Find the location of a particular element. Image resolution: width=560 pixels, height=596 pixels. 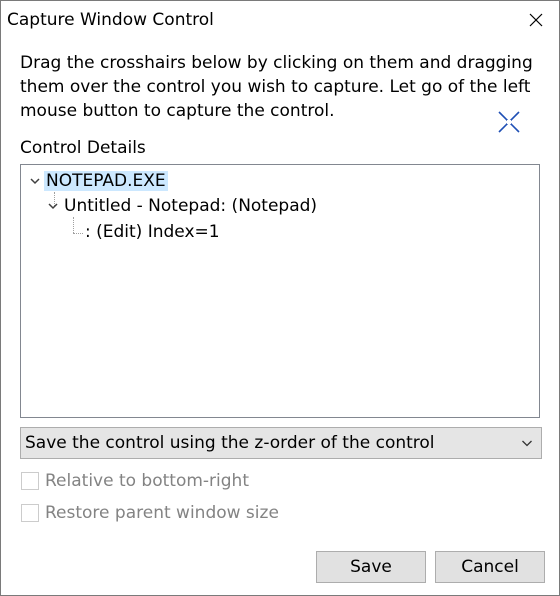

tree-node-untitled-notepad: Untitled - Notepad: (Notepad) is located at coordinates (183, 206).